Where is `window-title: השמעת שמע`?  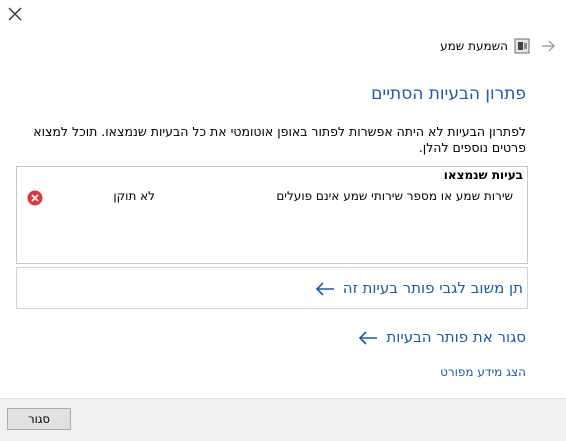
window-title: השמעת שמע is located at coordinates (485, 46).